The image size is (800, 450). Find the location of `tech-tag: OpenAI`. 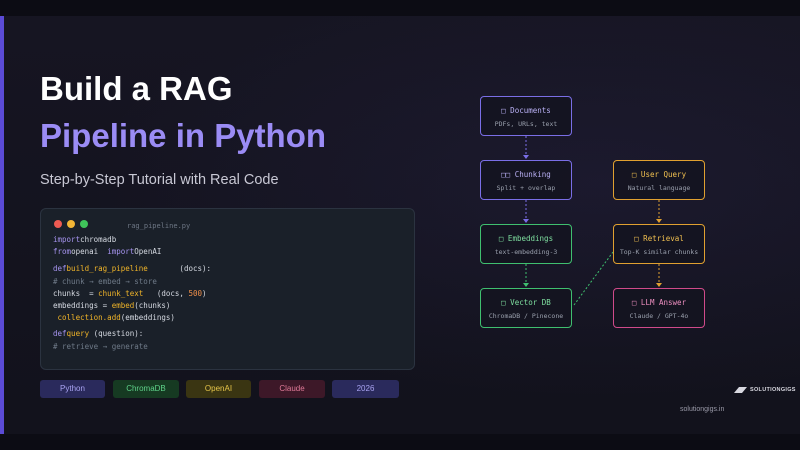

tech-tag: OpenAI is located at coordinates (218, 389).